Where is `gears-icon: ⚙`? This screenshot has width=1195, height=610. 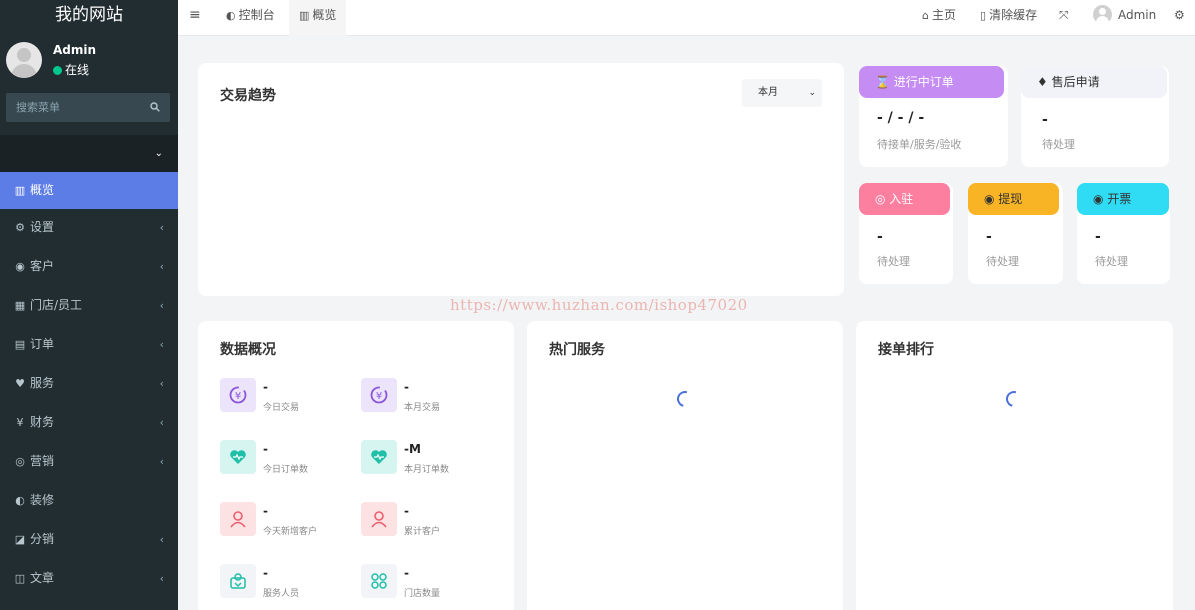 gears-icon: ⚙ is located at coordinates (1179, 18).